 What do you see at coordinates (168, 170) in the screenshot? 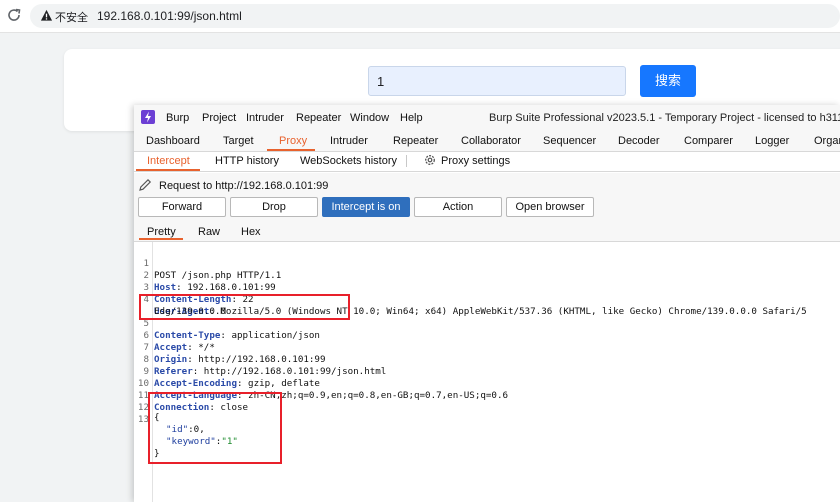
I see `active-subtab-indicator` at bounding box center [168, 170].